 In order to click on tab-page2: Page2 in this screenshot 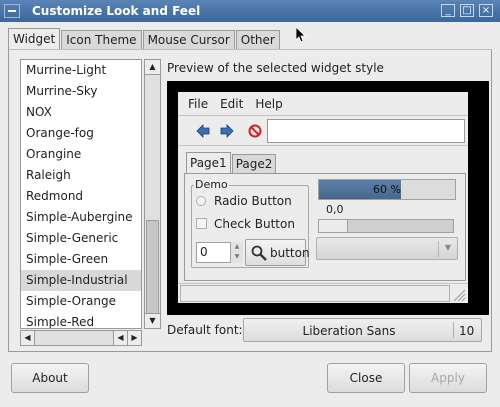, I will do `click(254, 163)`.